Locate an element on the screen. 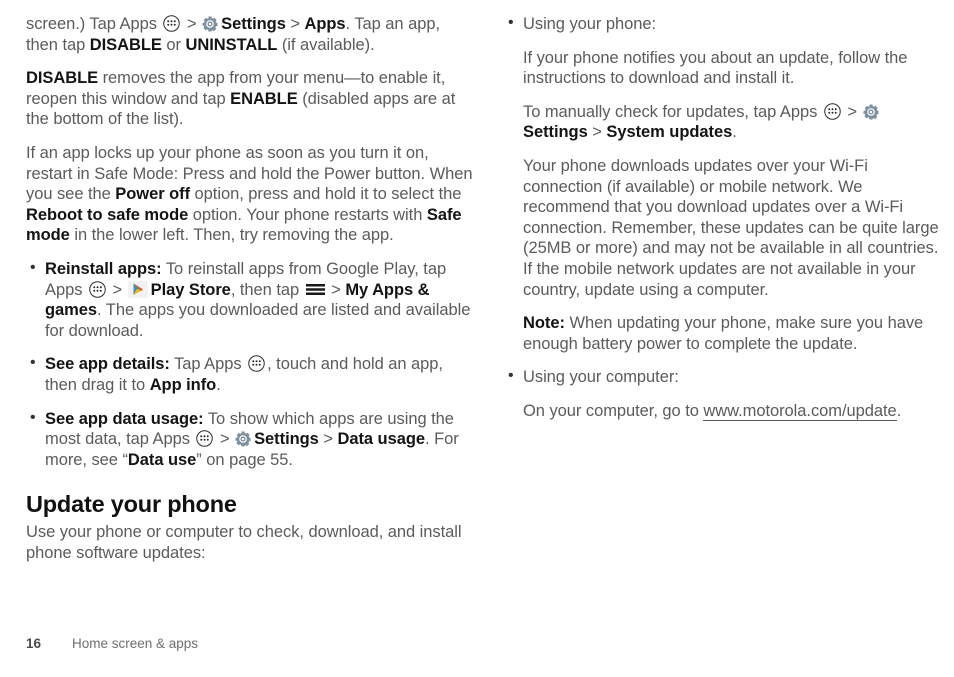  bold-enable: ENABLE is located at coordinates (264, 98).